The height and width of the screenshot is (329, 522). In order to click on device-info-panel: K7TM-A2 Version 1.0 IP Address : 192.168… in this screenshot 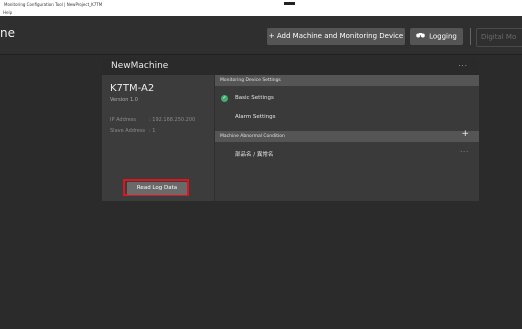, I will do `click(158, 138)`.